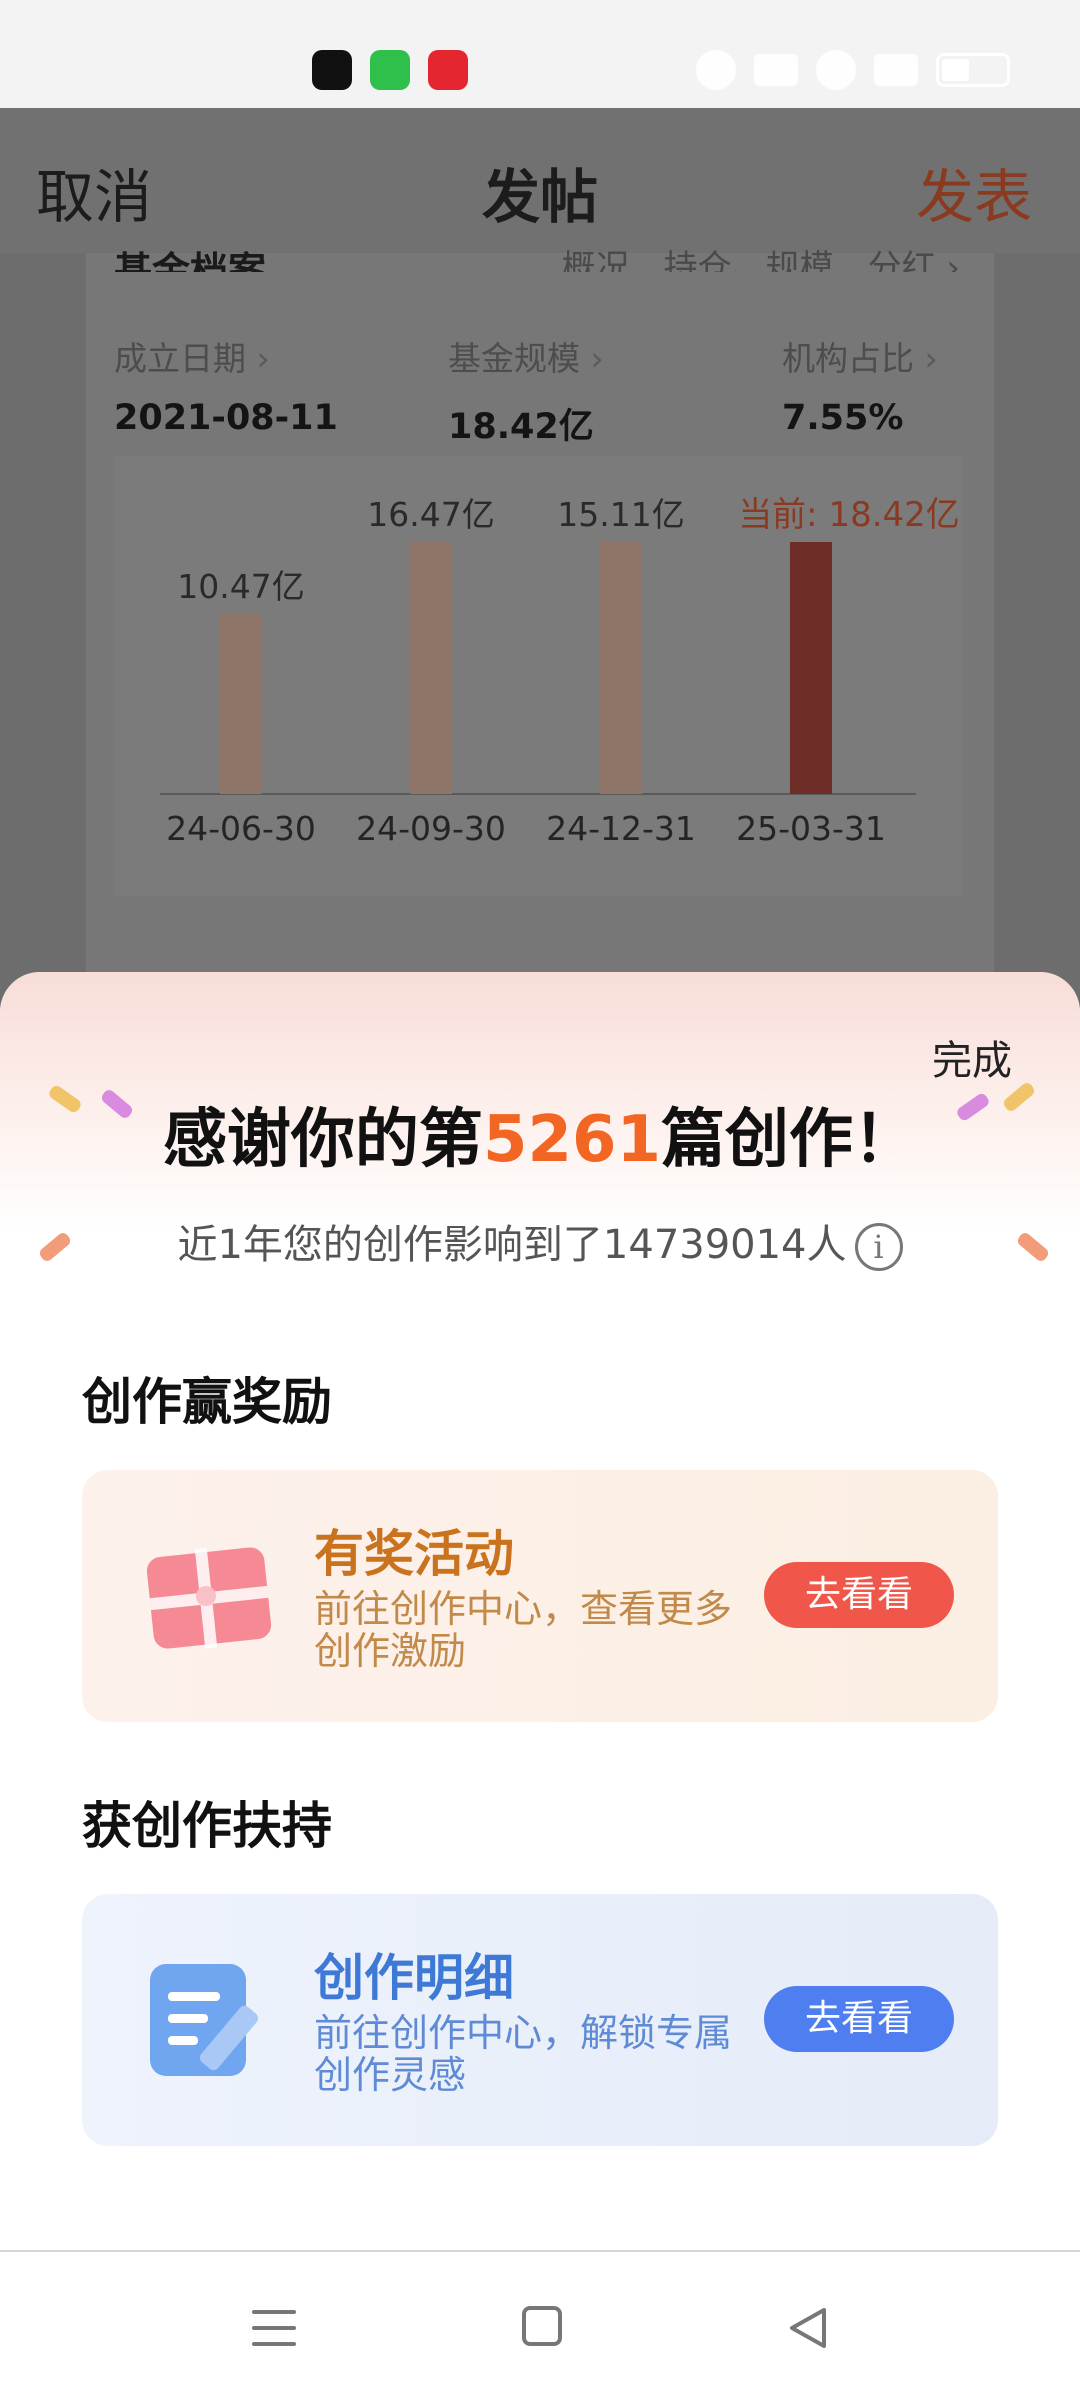  I want to click on x-tick-label: 25-03-31, so click(811, 828).